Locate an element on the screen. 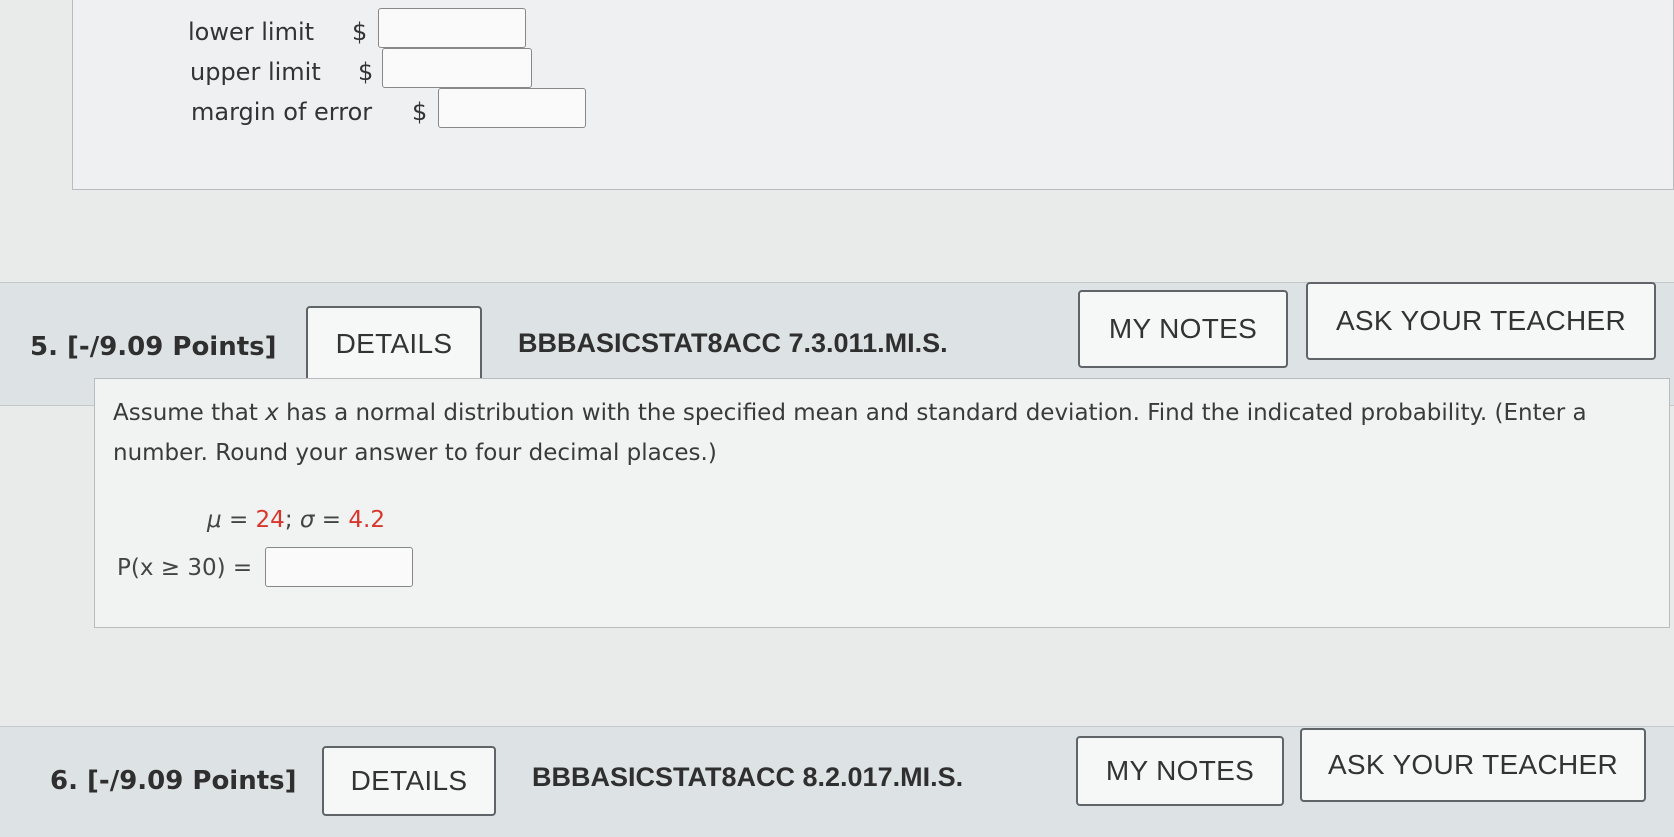 This screenshot has height=837, width=1674. question-5-my-notes-button: MY NOTES is located at coordinates (1183, 329).